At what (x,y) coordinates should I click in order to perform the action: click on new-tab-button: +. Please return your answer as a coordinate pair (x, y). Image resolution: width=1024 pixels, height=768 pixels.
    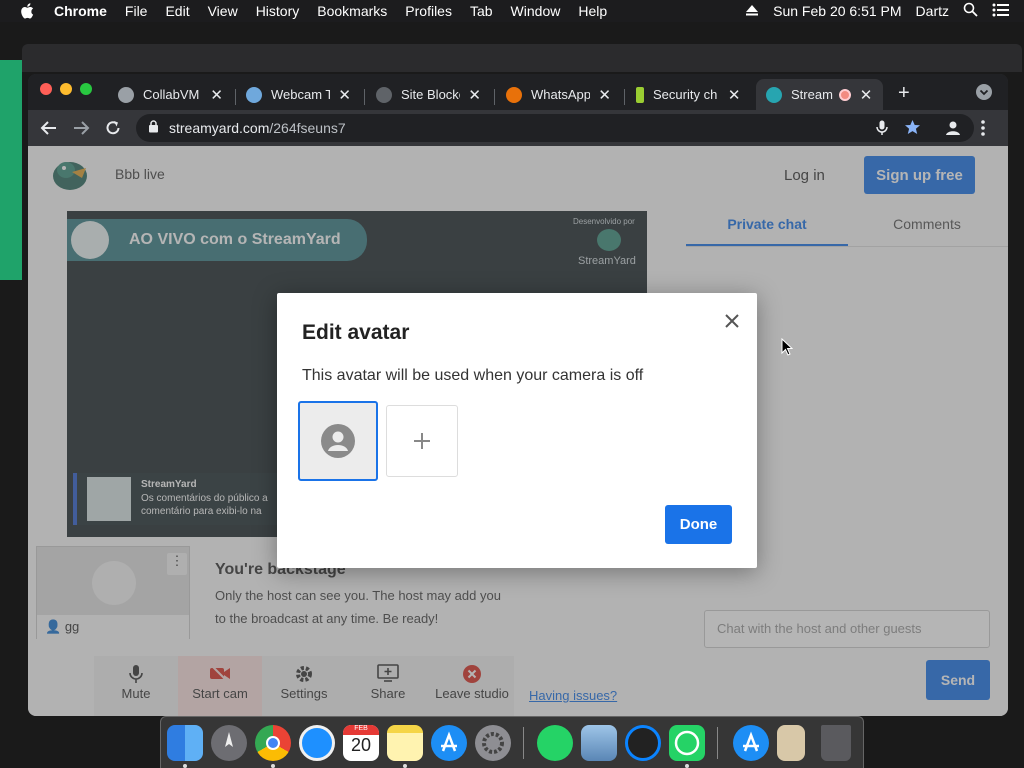
    Looking at the image, I should click on (904, 93).